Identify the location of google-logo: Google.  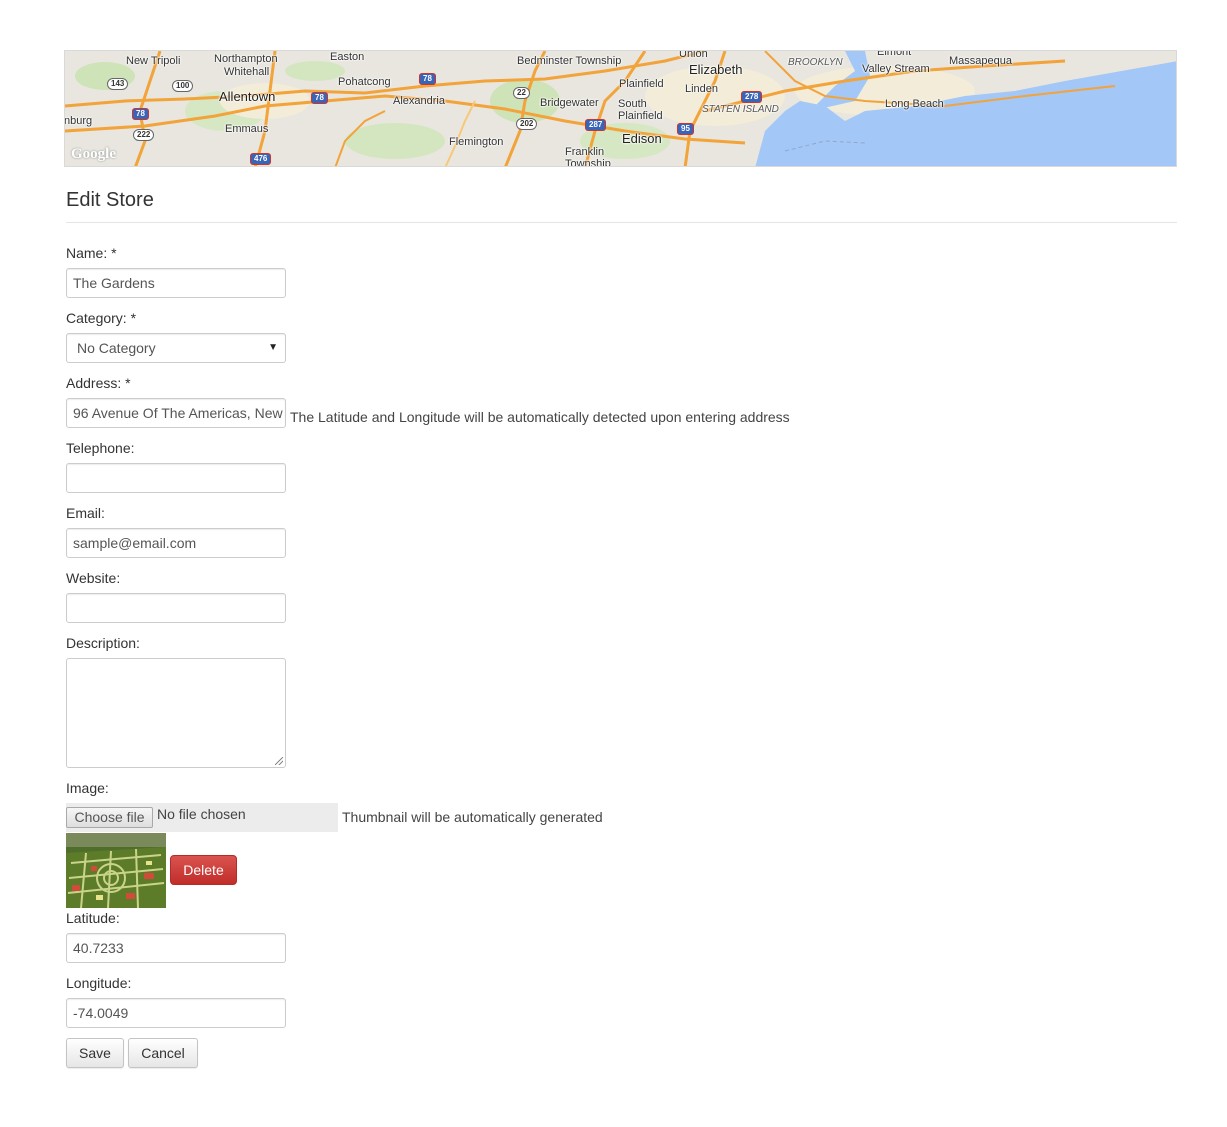
(93, 154).